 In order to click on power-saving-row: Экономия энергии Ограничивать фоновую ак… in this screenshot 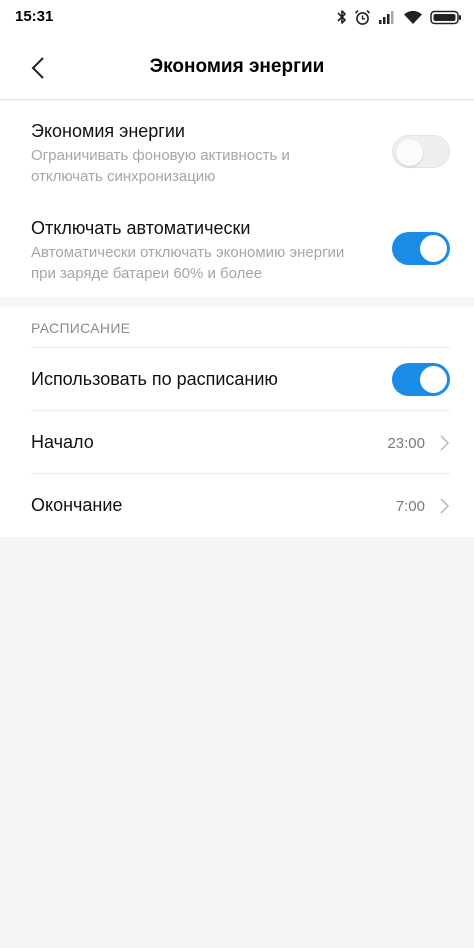, I will do `click(237, 148)`.